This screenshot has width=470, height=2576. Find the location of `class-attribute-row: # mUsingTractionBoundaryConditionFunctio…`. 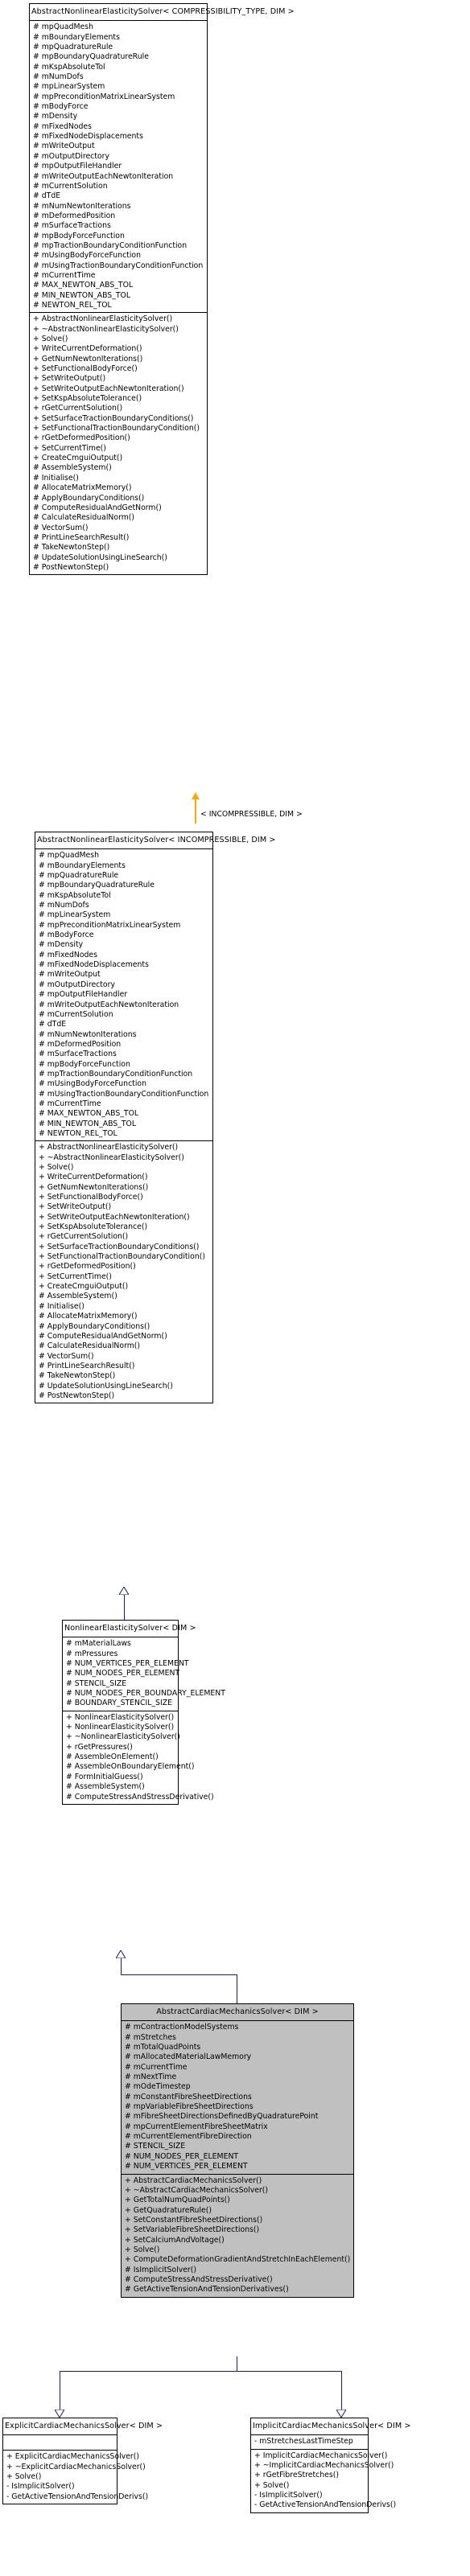

class-attribute-row: # mUsingTractionBoundaryConditionFunctio… is located at coordinates (118, 265).